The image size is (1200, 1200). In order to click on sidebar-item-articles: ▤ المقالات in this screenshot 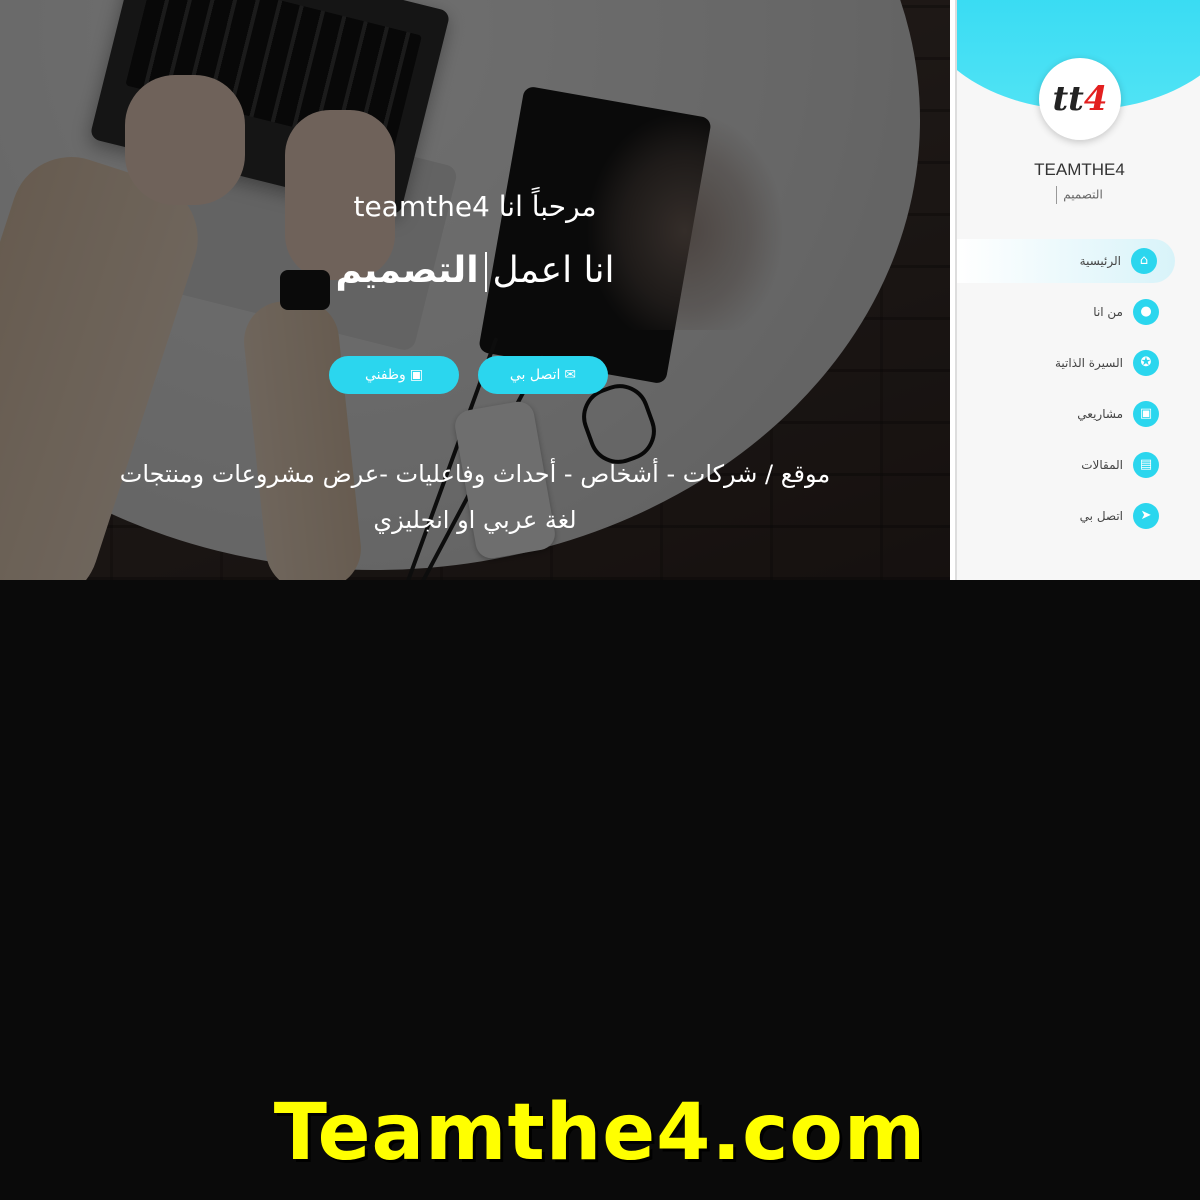, I will do `click(1067, 465)`.